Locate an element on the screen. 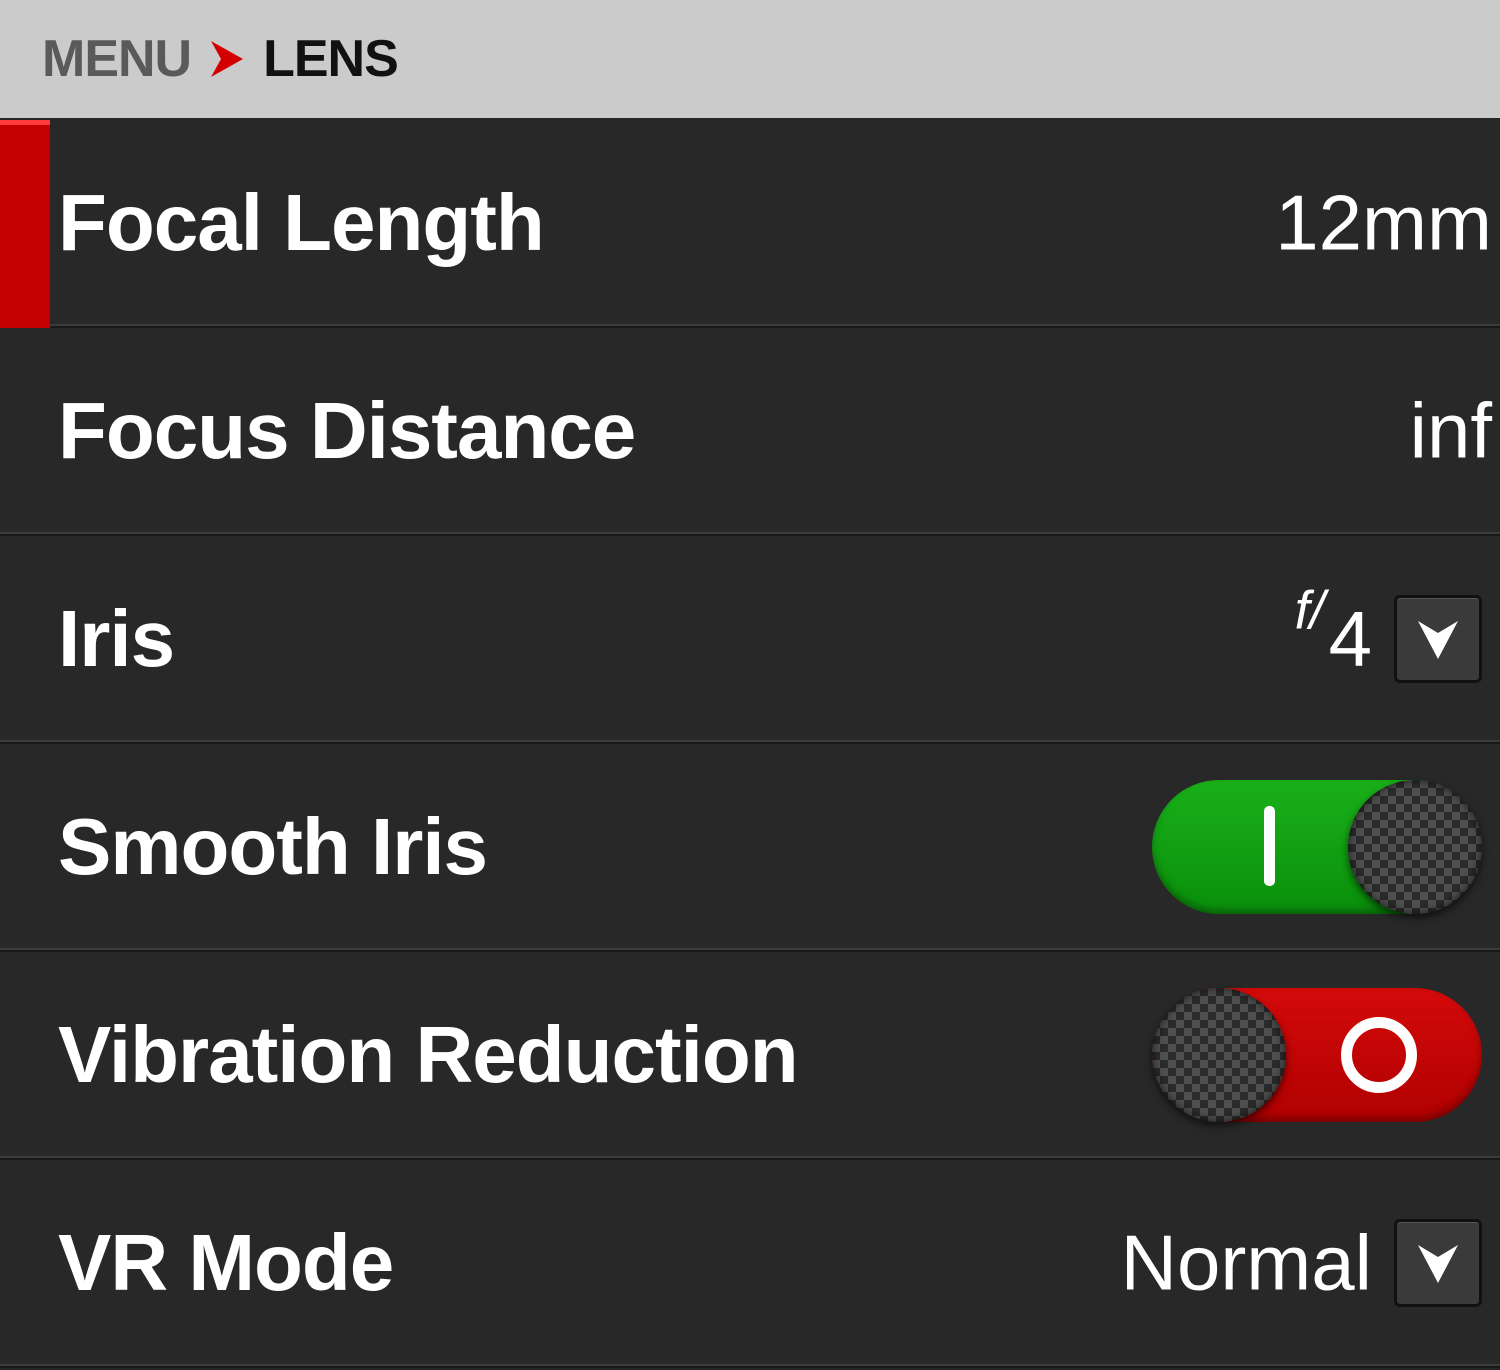 The height and width of the screenshot is (1370, 1500). breadcrumb-bar: MENU LENS is located at coordinates (750, 59).